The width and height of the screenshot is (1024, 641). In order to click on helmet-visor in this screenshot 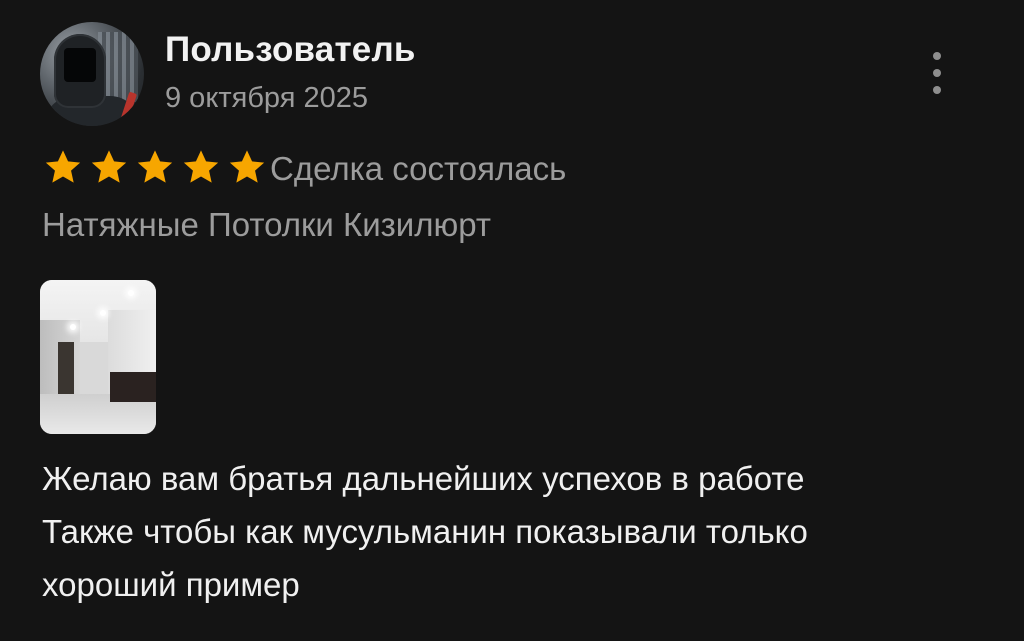, I will do `click(80, 65)`.